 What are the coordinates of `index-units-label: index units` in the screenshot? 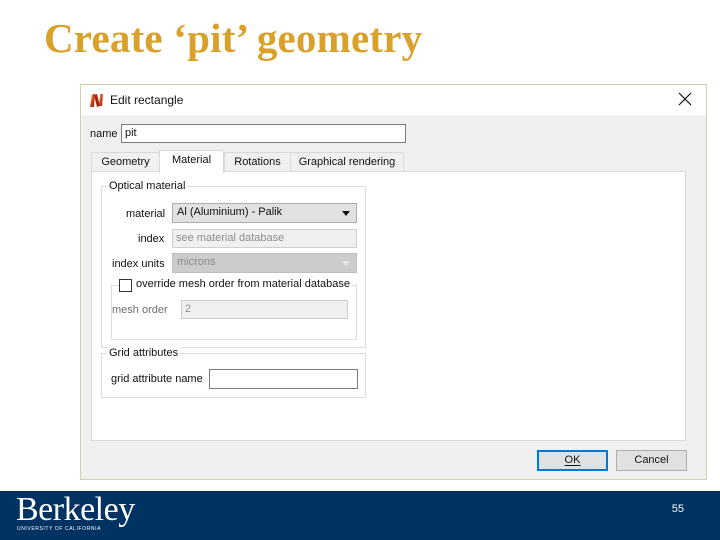 It's located at (138, 264).